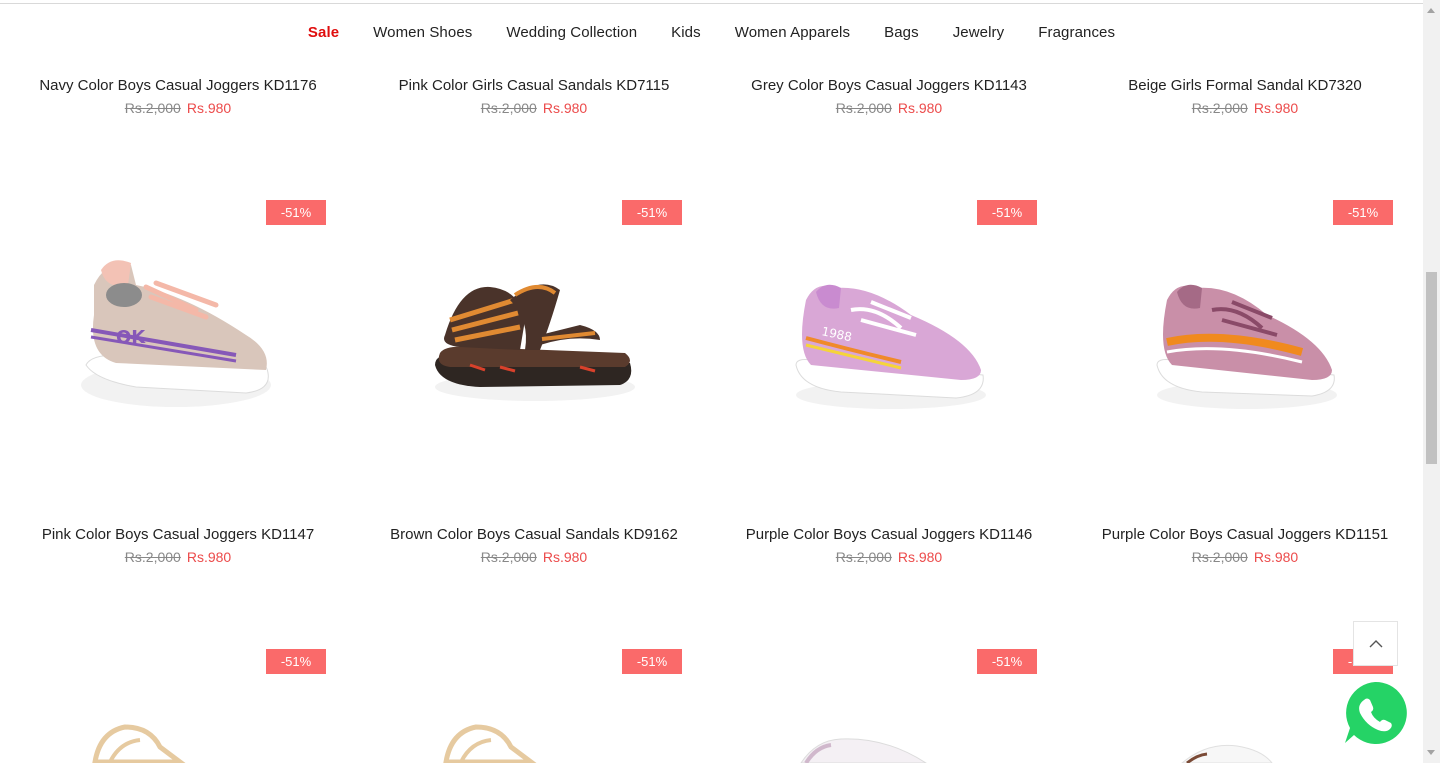 The height and width of the screenshot is (763, 1440). Describe the element at coordinates (131, 337) in the screenshot. I see `svg-text: OK` at that location.